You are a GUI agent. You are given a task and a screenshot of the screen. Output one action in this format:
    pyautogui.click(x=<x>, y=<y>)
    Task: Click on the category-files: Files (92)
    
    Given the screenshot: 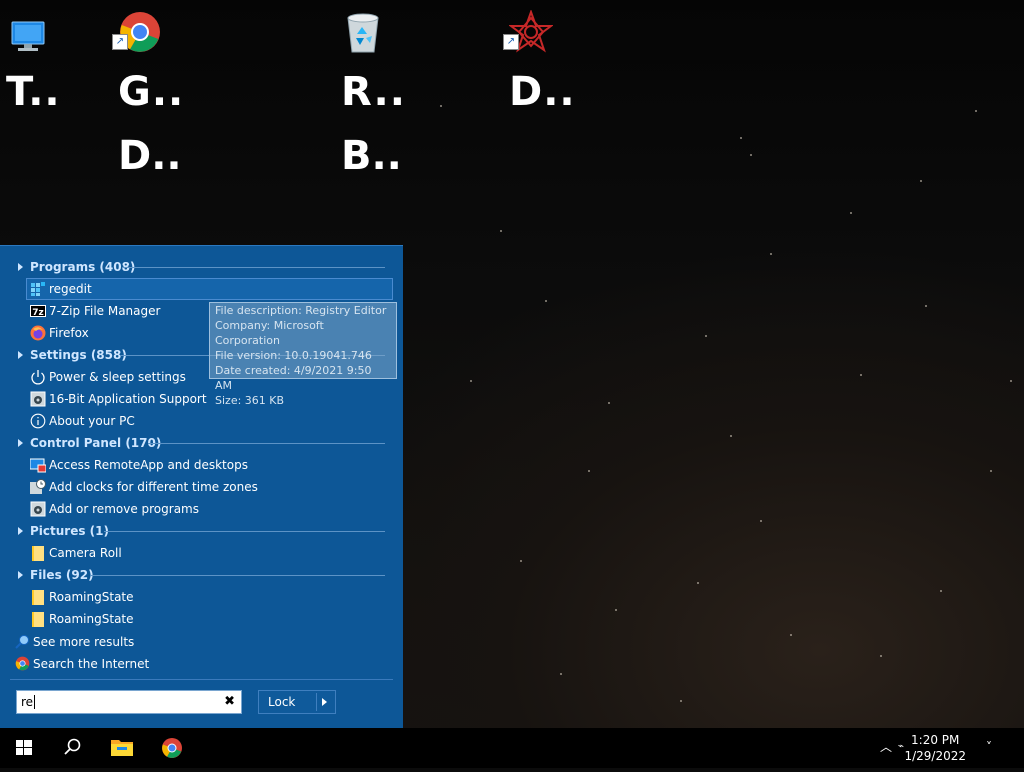 What is the action you would take?
    pyautogui.click(x=201, y=575)
    